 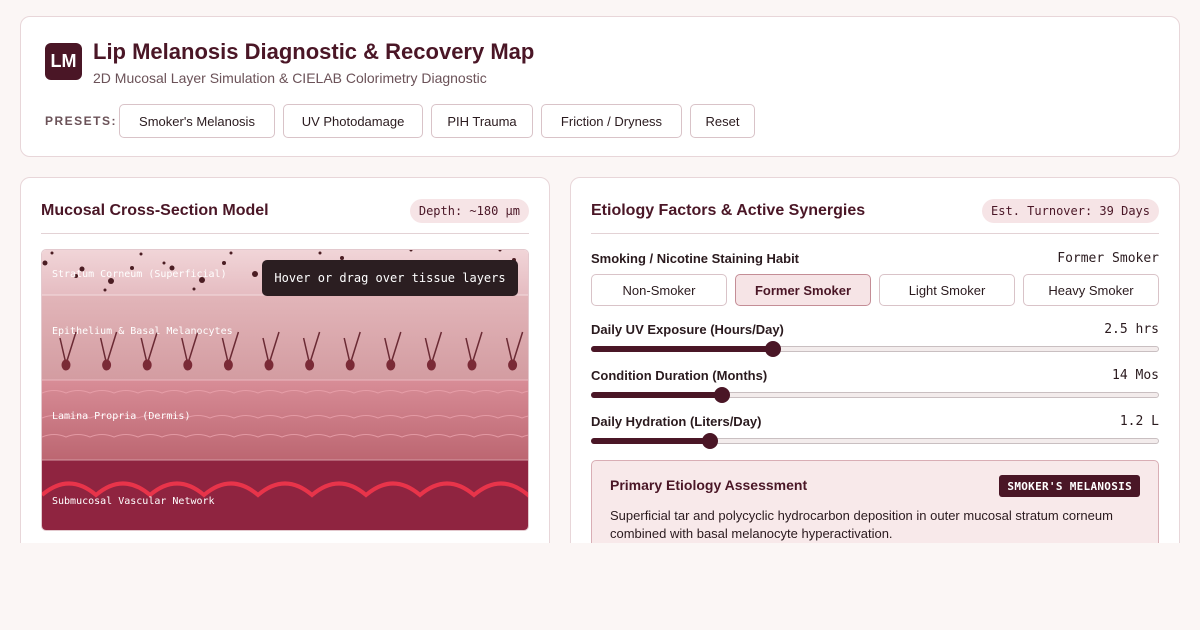 I want to click on model-title: Mucosal Cross-Section Model, so click(x=155, y=210).